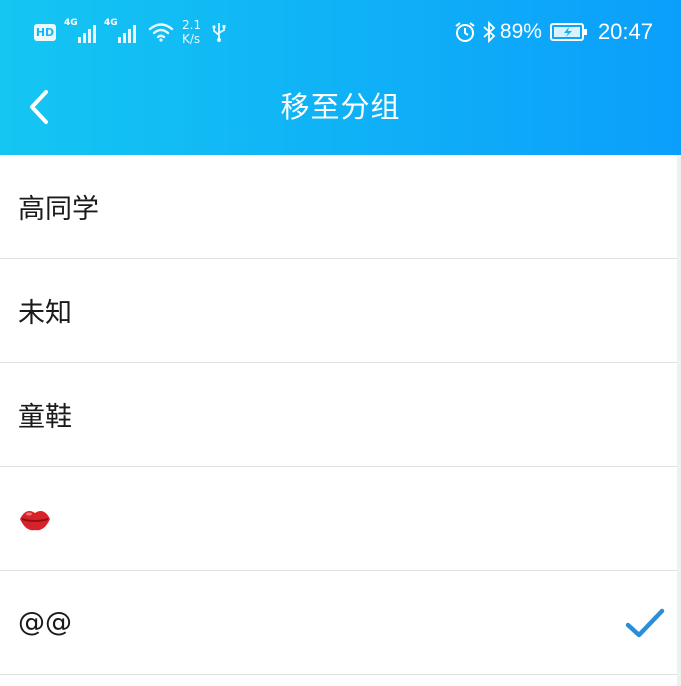 This screenshot has width=681, height=686. I want to click on status-right: 89% 20:47, so click(553, 32).